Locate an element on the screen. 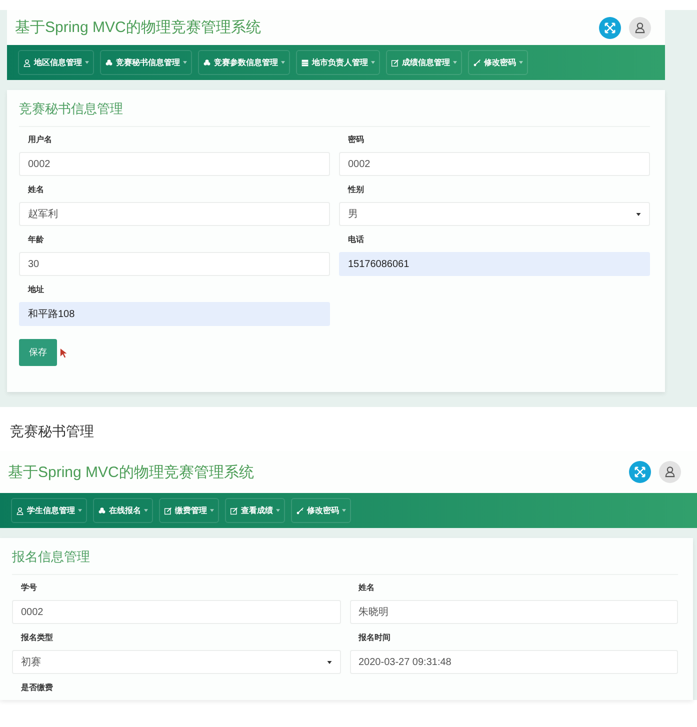 Image resolution: width=697 pixels, height=727 pixels. nav-menu-button: 地市负责人管理 is located at coordinates (338, 62).